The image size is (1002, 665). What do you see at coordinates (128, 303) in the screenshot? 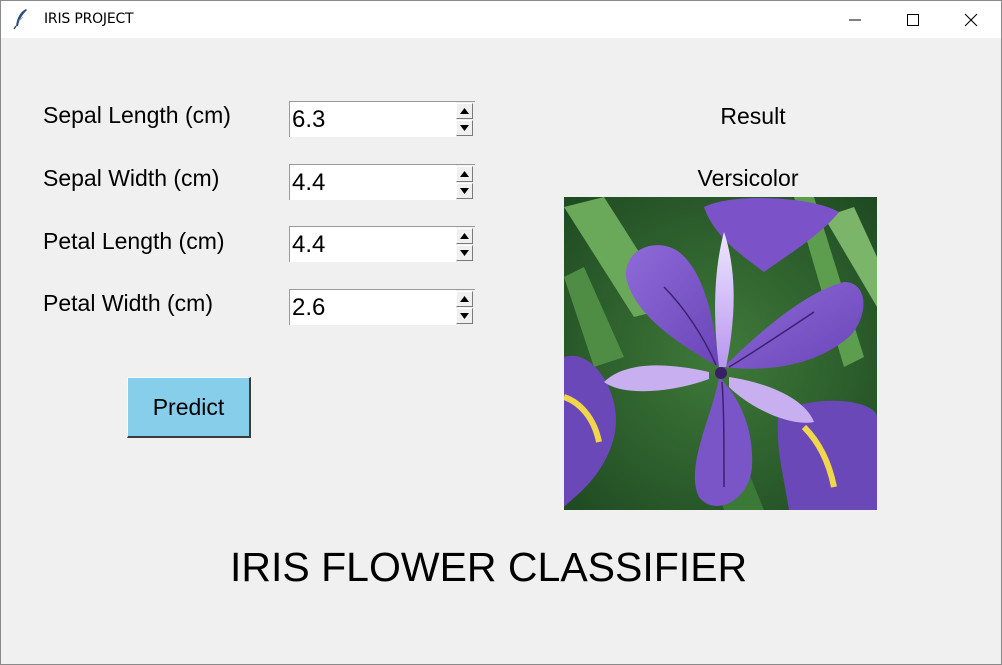
I see `petal-width-label: Petal Width (cm)` at bounding box center [128, 303].